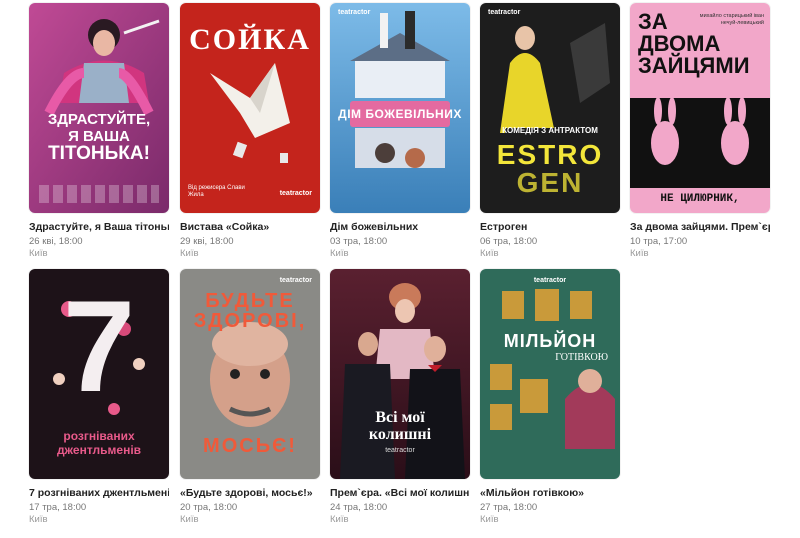  Describe the element at coordinates (400, 114) in the screenshot. I see `poster-title: ДІМ БОЖЕВІЛЬНИХ` at that location.